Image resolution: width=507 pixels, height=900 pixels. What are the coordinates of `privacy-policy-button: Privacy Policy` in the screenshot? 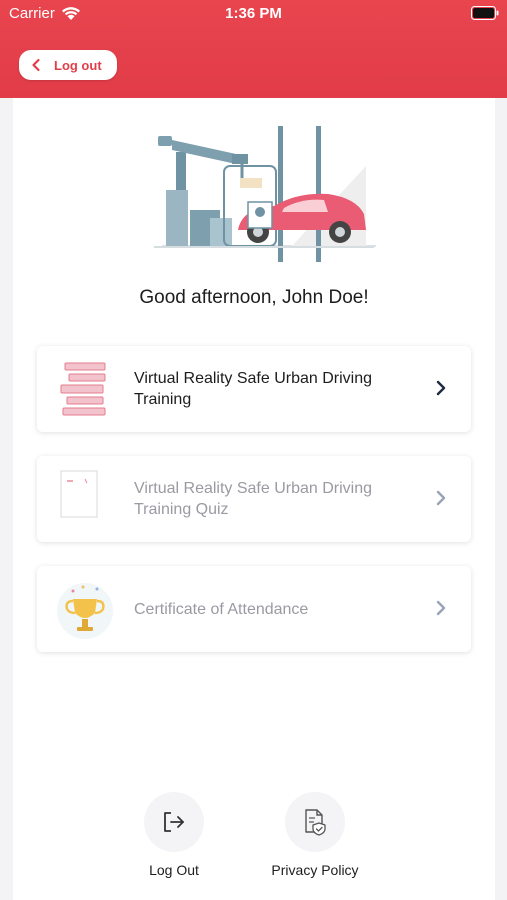 It's located at (315, 835).